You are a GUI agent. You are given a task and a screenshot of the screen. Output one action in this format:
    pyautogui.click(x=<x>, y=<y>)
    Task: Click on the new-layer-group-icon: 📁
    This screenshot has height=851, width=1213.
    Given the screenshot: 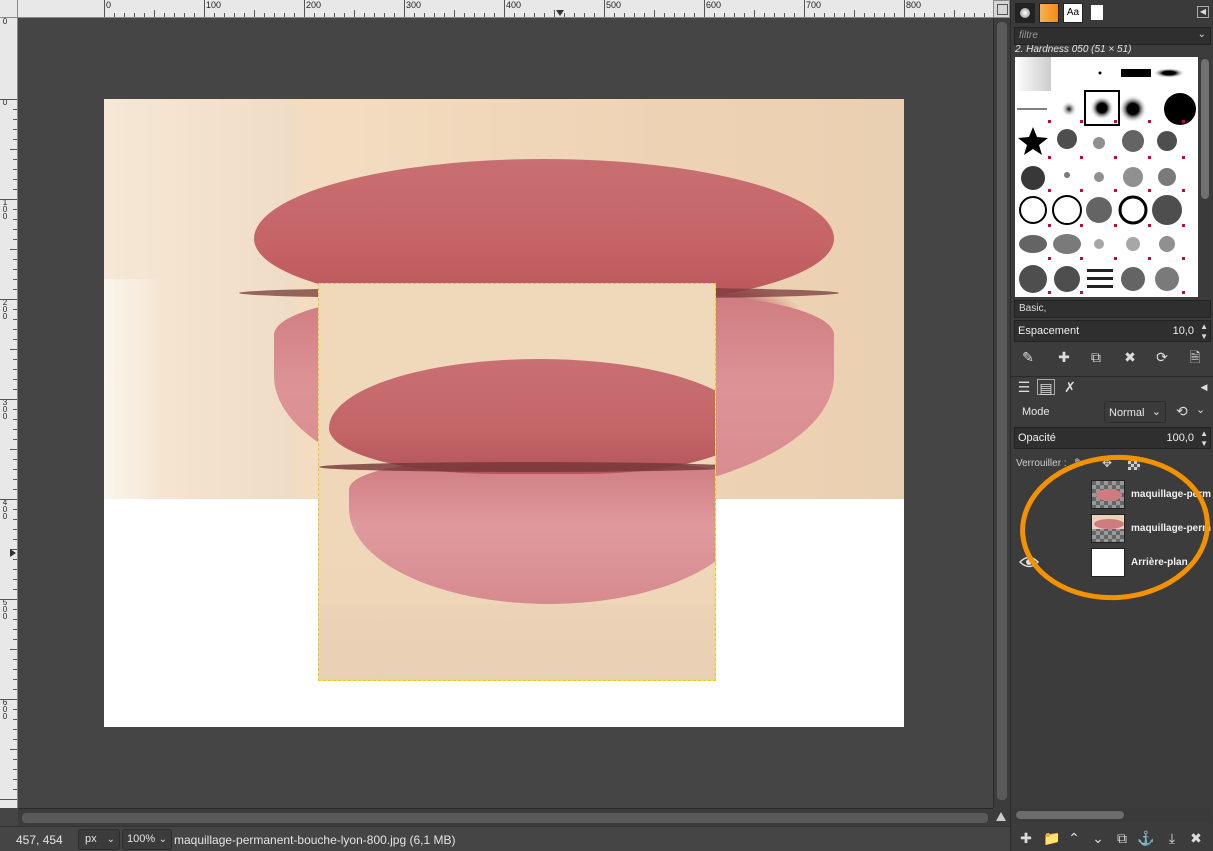 What is the action you would take?
    pyautogui.click(x=1052, y=838)
    